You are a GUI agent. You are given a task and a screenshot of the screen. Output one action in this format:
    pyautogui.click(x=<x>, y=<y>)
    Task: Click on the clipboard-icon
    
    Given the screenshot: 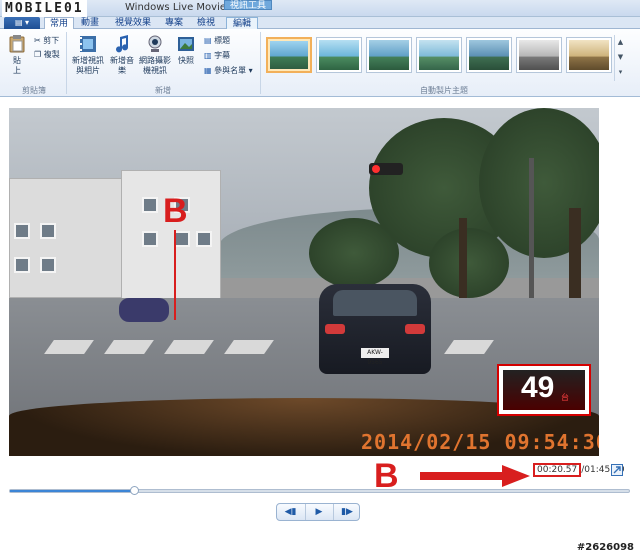 What is the action you would take?
    pyautogui.click(x=17, y=44)
    